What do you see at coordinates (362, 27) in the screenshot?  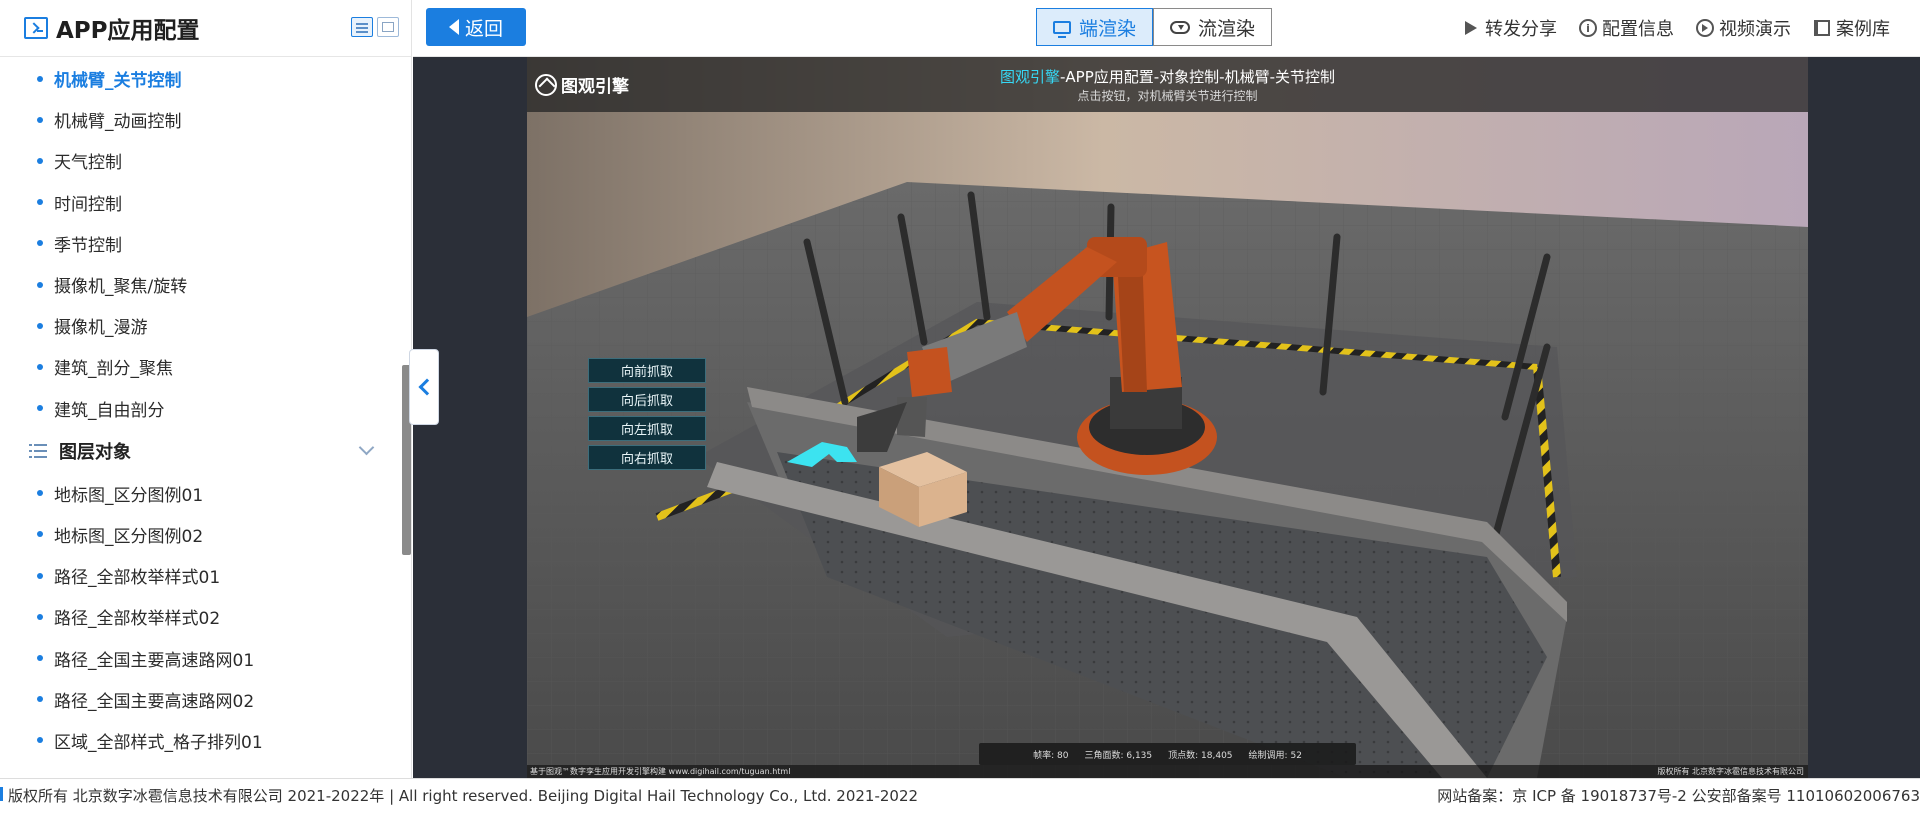 I see `list-view-icon` at bounding box center [362, 27].